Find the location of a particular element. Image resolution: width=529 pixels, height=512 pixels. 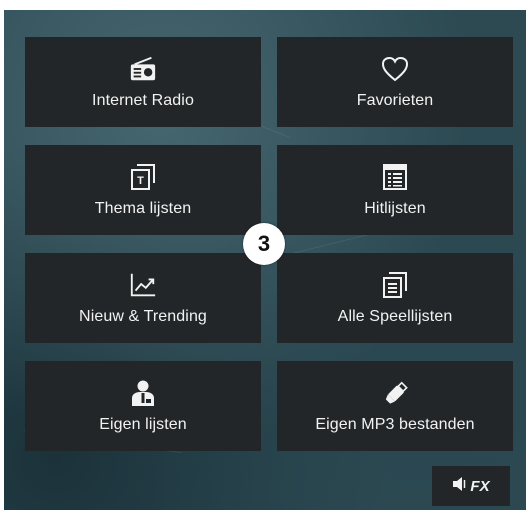

tile-label: Hitlijsten is located at coordinates (395, 208).